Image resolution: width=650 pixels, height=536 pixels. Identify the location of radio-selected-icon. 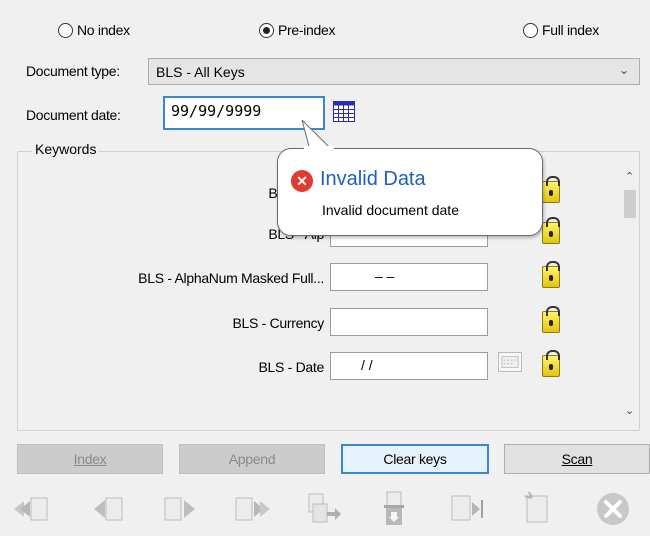
(266, 30).